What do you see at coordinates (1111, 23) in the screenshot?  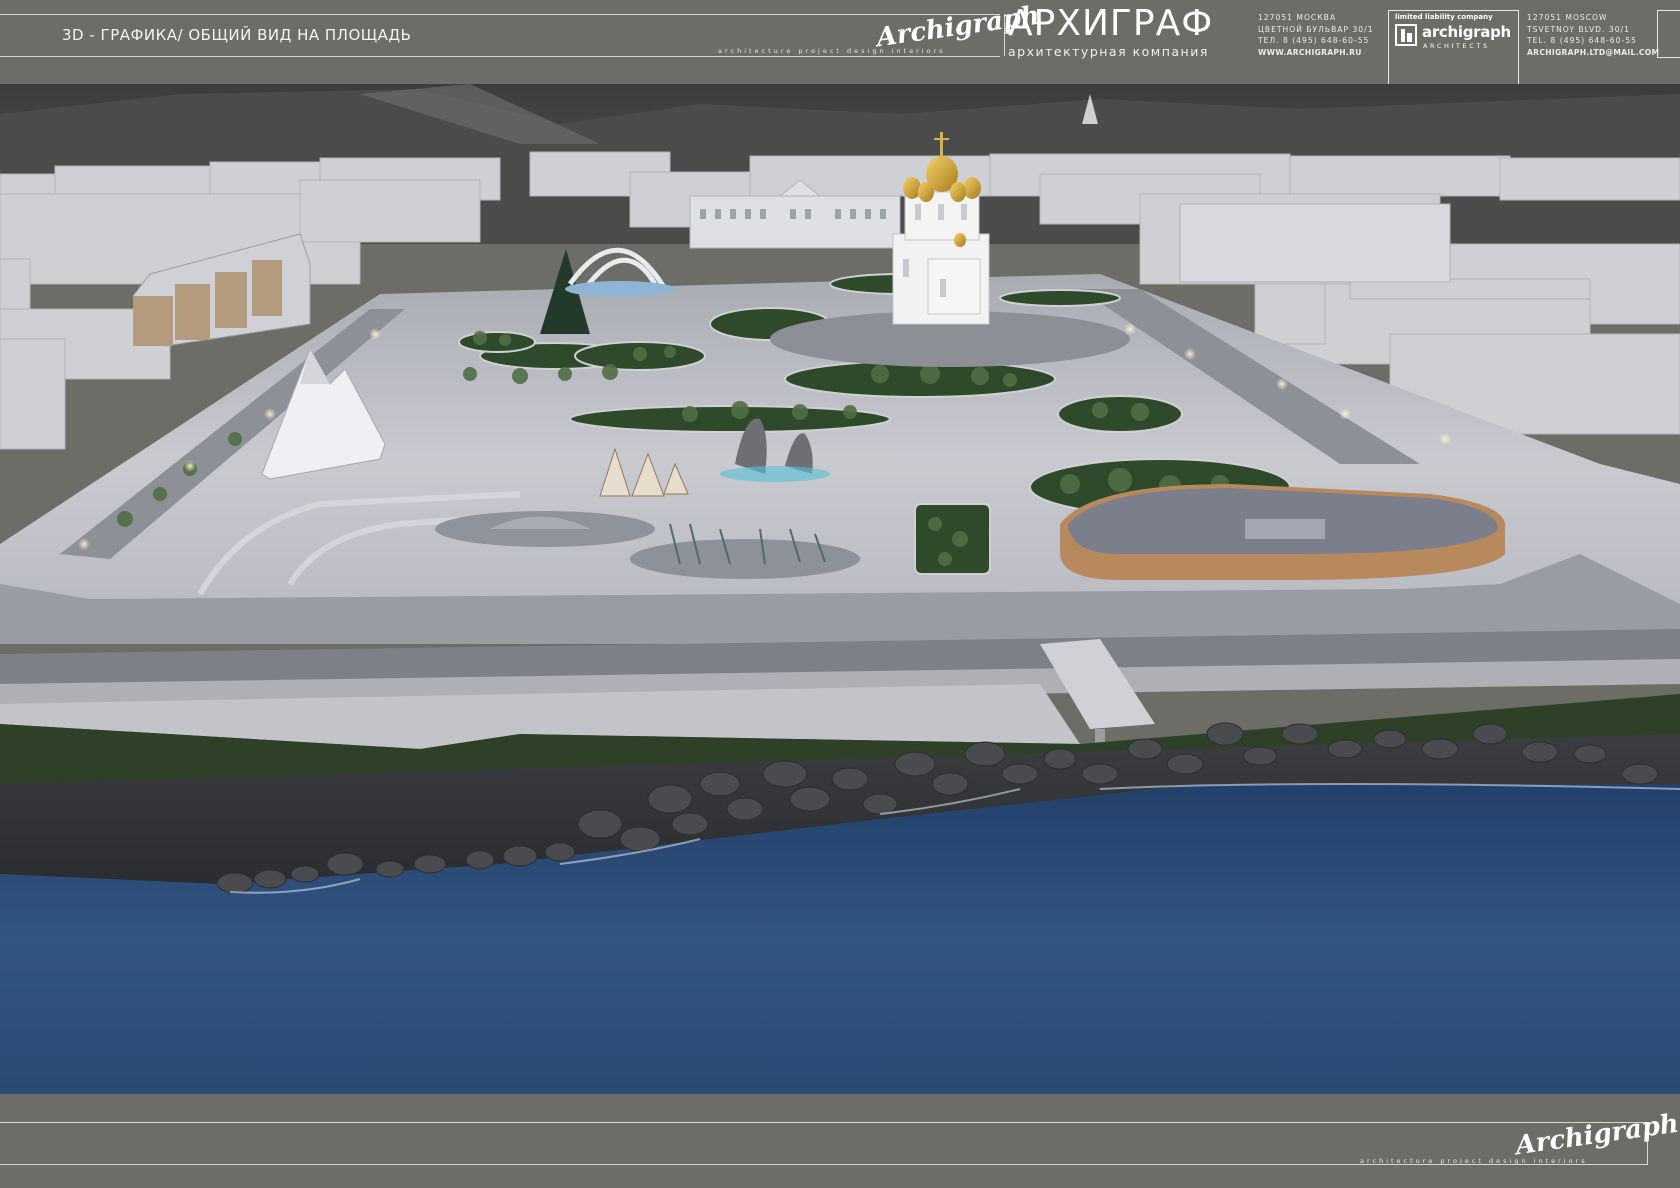 I see `brand-name: АРХИГРАФ` at bounding box center [1111, 23].